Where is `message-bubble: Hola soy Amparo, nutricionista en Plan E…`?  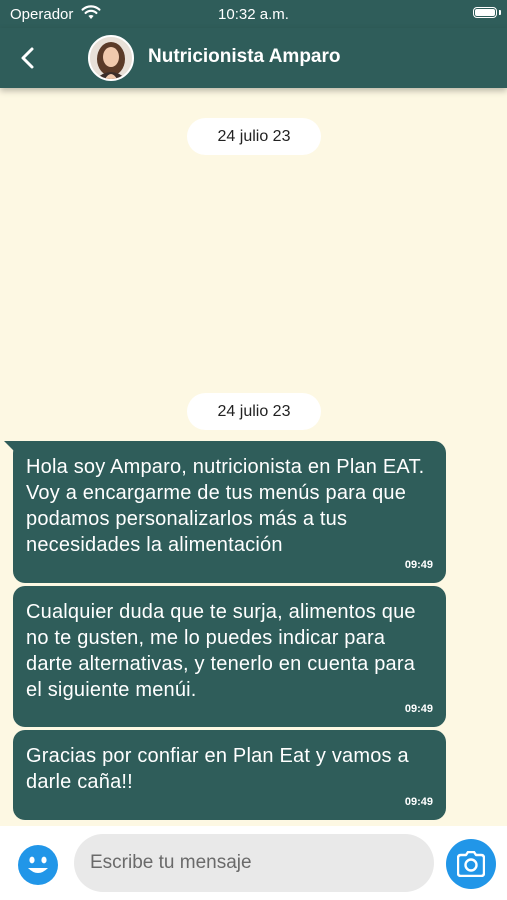 message-bubble: Hola soy Amparo, nutricionista en Plan E… is located at coordinates (229, 512).